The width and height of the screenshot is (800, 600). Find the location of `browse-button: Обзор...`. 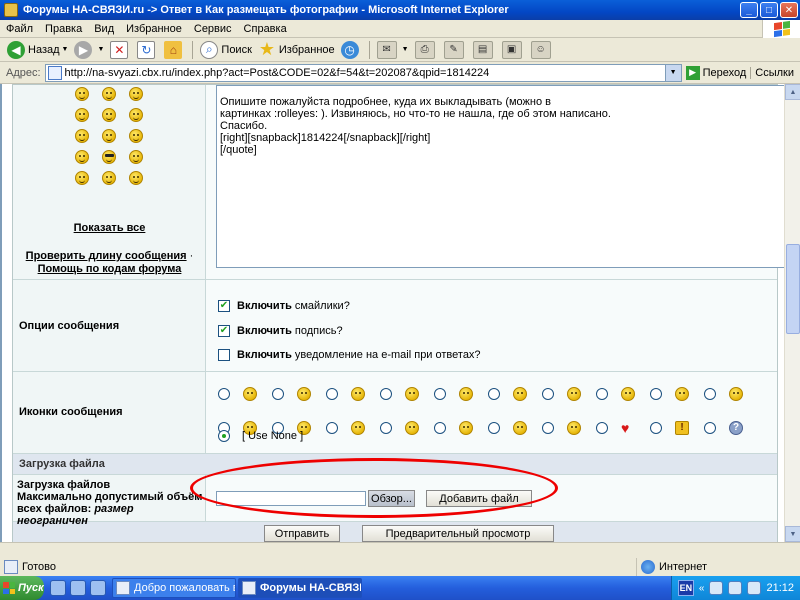

browse-button: Обзор... is located at coordinates (391, 498).